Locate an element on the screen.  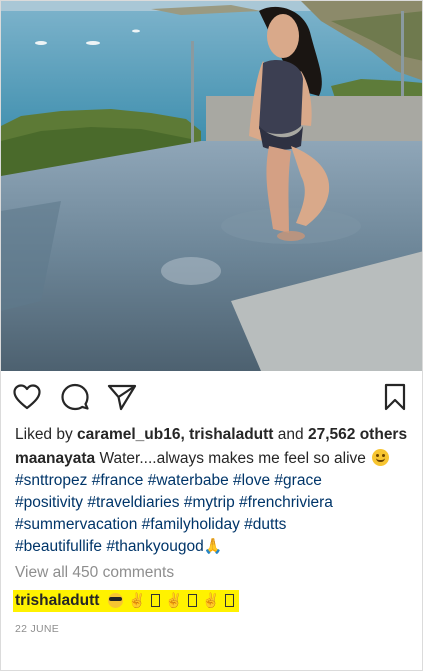
save-button is located at coordinates (395, 397).